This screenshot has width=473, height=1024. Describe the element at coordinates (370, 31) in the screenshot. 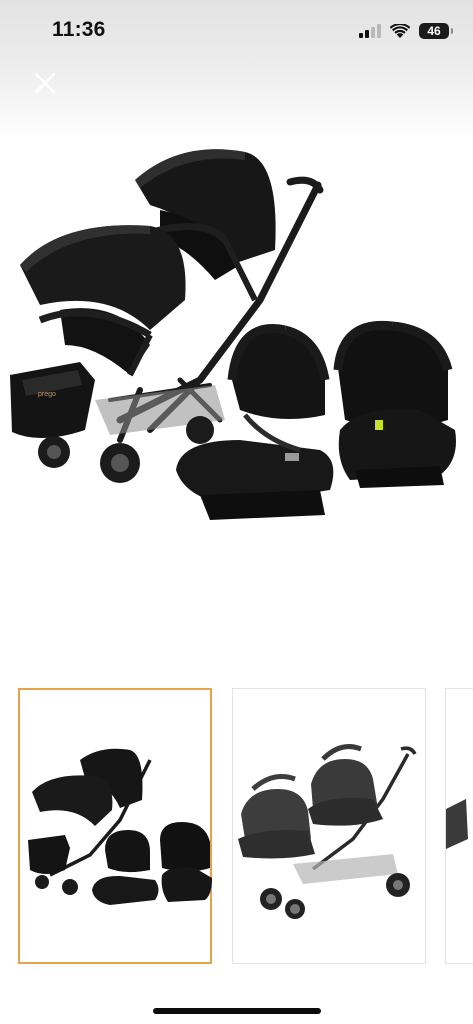

I see `cellular-signal-icon` at that location.